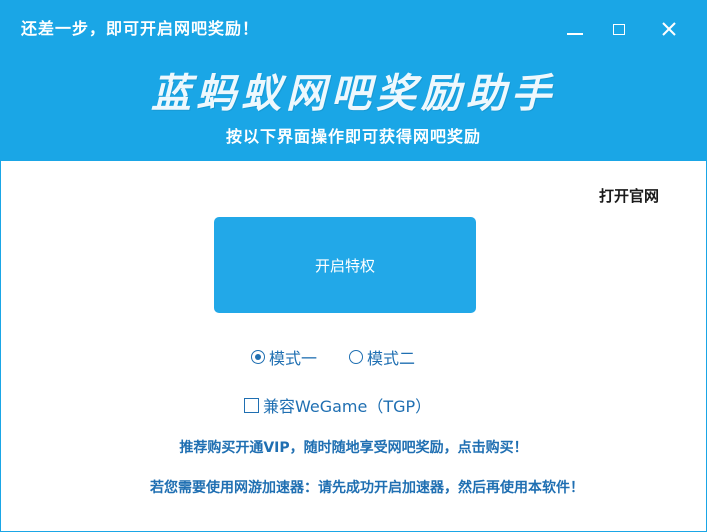  I want to click on radio-checked-icon, so click(258, 357).